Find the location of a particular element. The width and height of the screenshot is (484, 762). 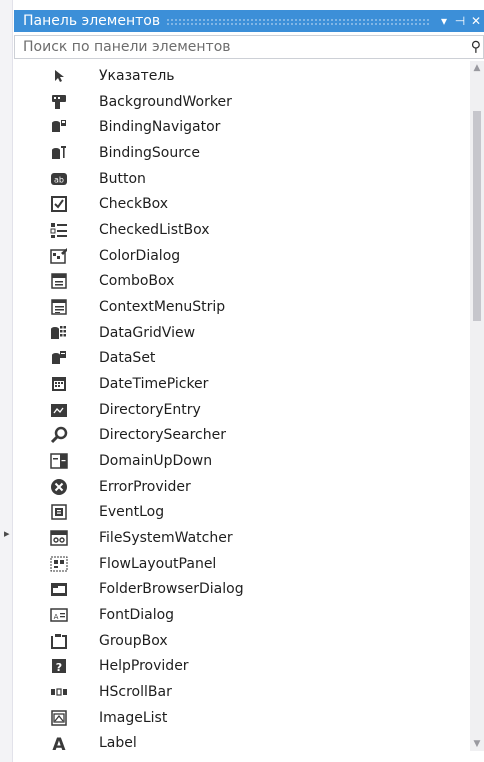

toolbox-item: BackgroundWorker is located at coordinates (242, 102).